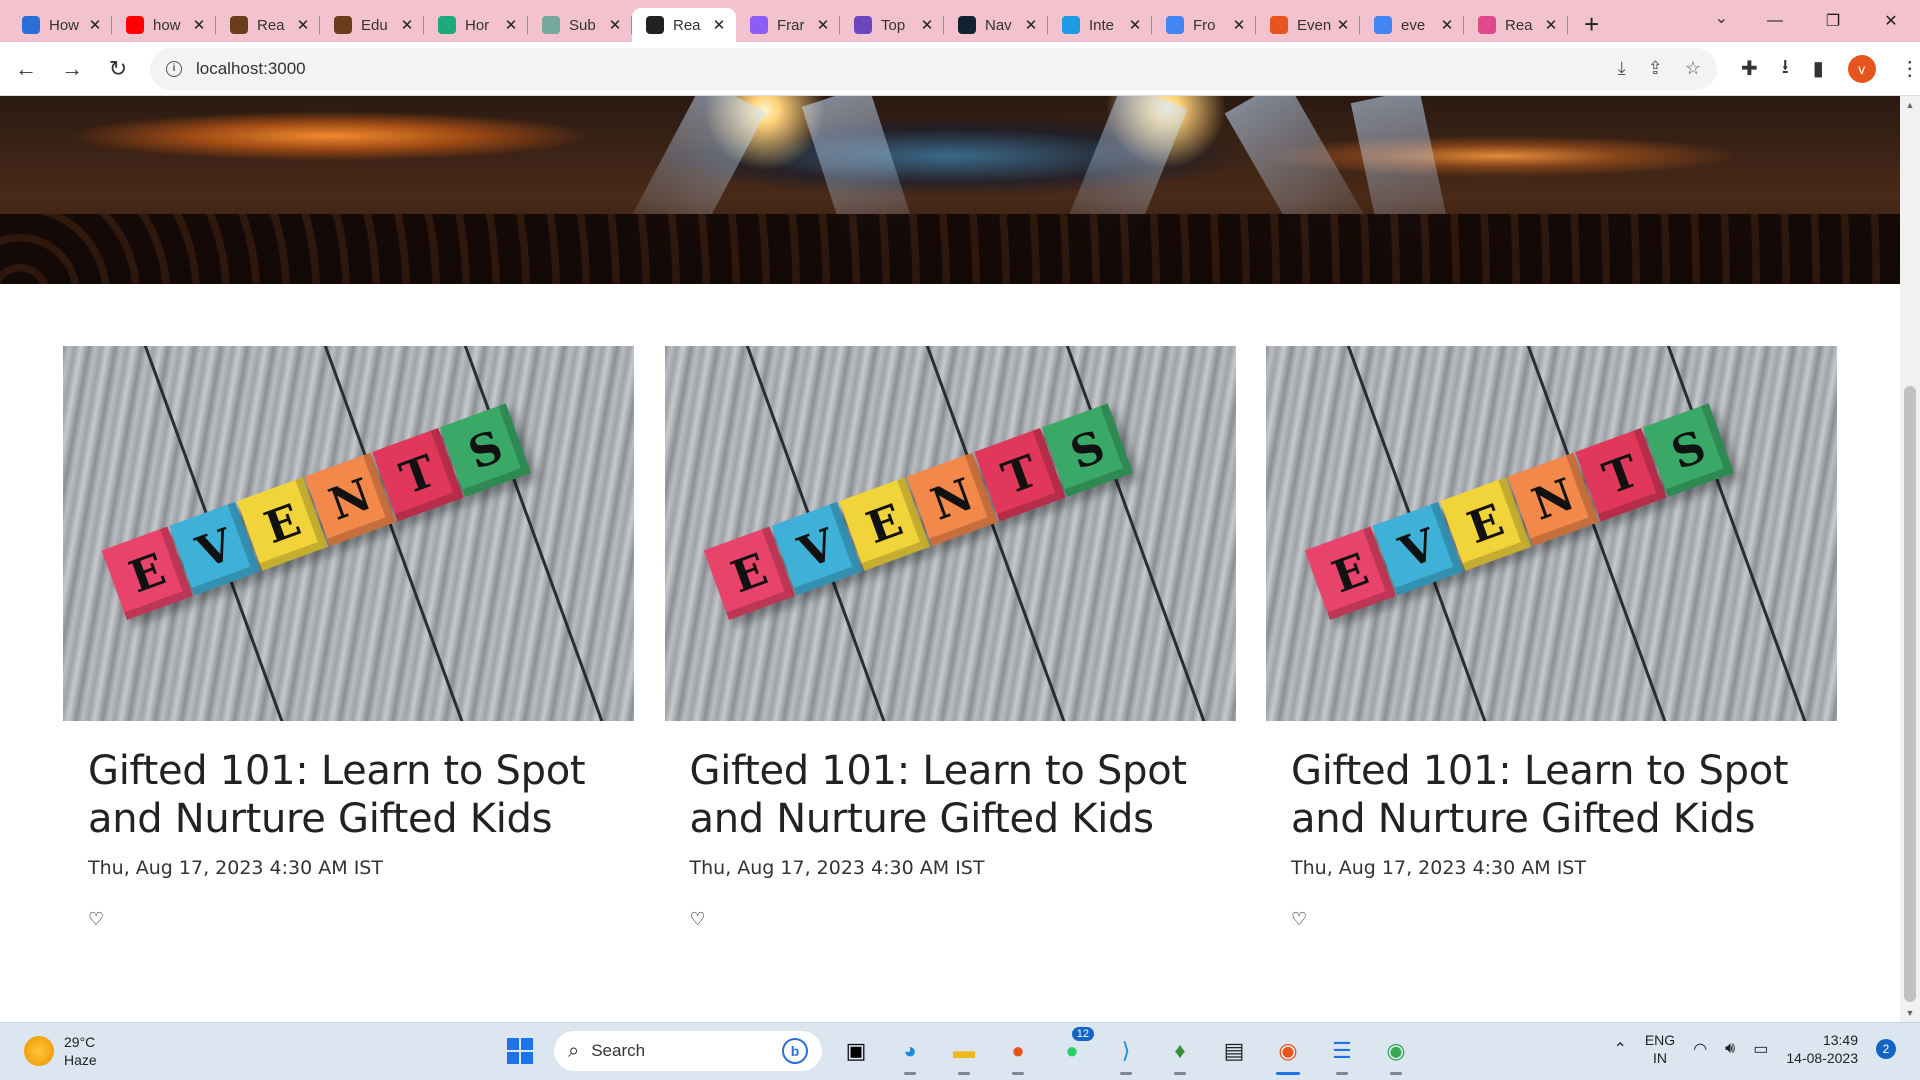 The height and width of the screenshot is (1080, 1920). Describe the element at coordinates (174, 68) in the screenshot. I see `info-icon: i` at that location.